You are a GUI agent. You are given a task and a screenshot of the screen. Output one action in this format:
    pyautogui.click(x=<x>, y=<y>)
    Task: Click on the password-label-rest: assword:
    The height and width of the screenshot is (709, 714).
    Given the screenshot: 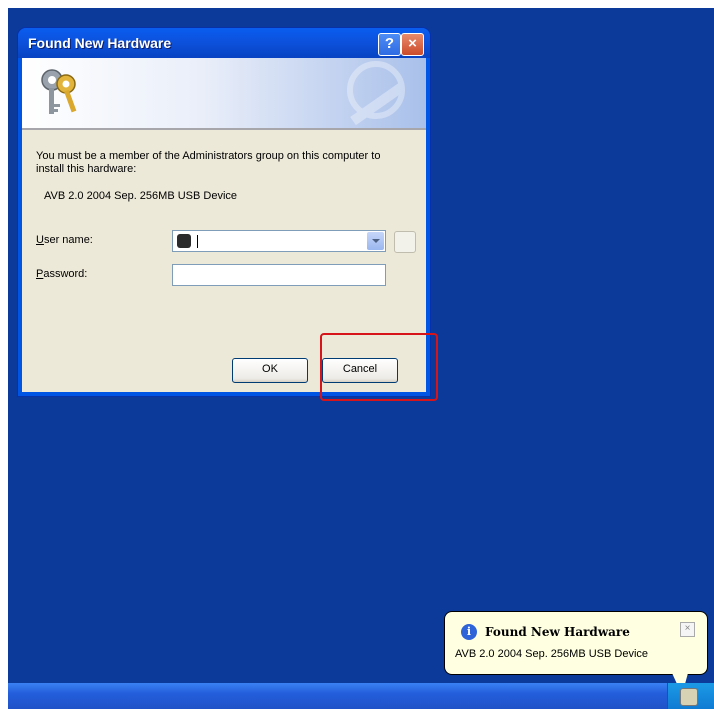 What is the action you would take?
    pyautogui.click(x=65, y=274)
    